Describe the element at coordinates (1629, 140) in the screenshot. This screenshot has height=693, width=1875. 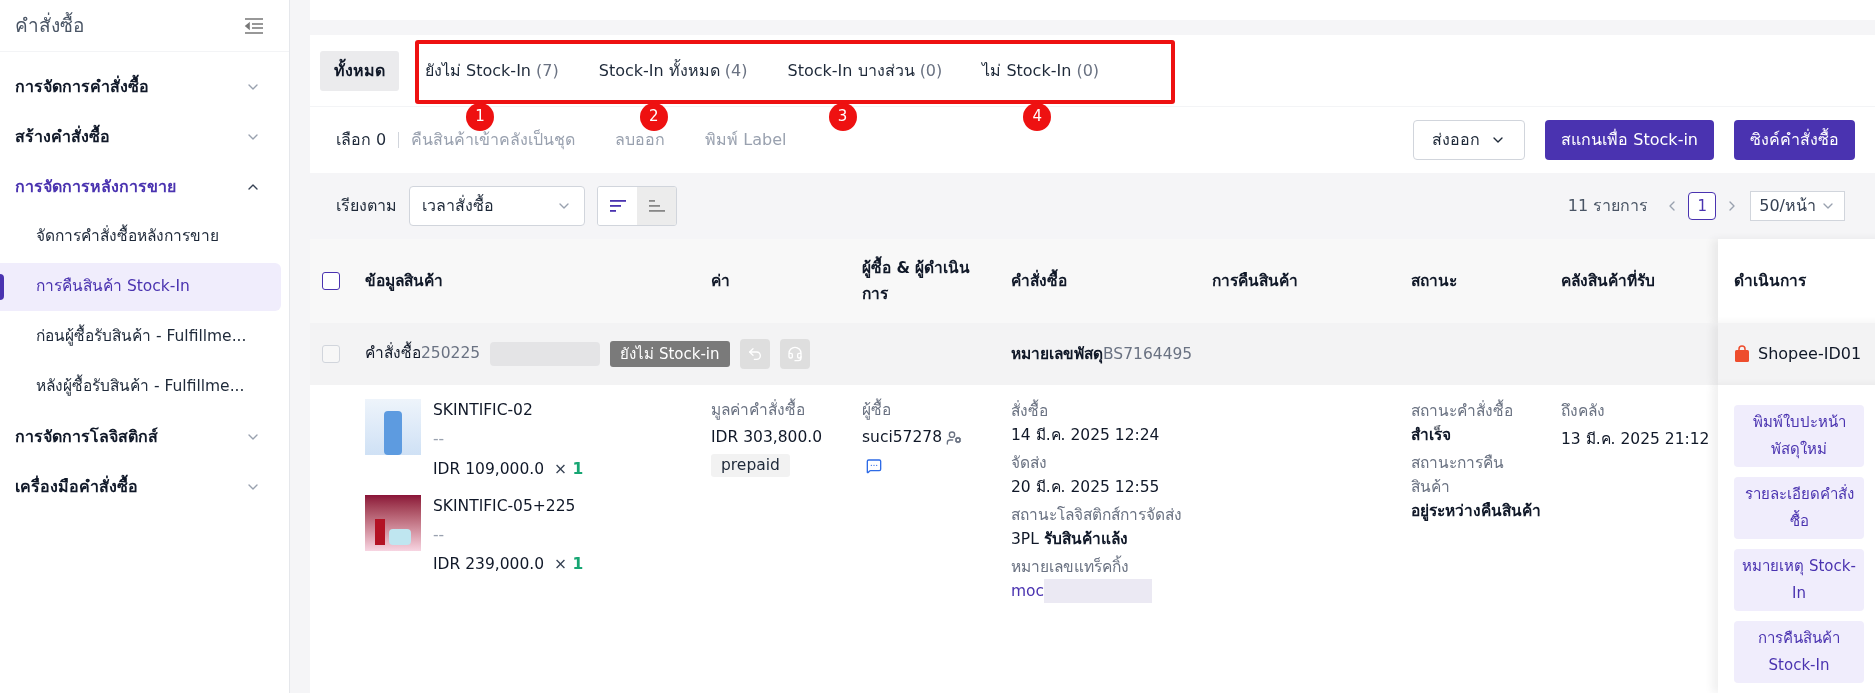
I see `scan-stock-in-button: สแกนเพื่อ Stock-in` at that location.